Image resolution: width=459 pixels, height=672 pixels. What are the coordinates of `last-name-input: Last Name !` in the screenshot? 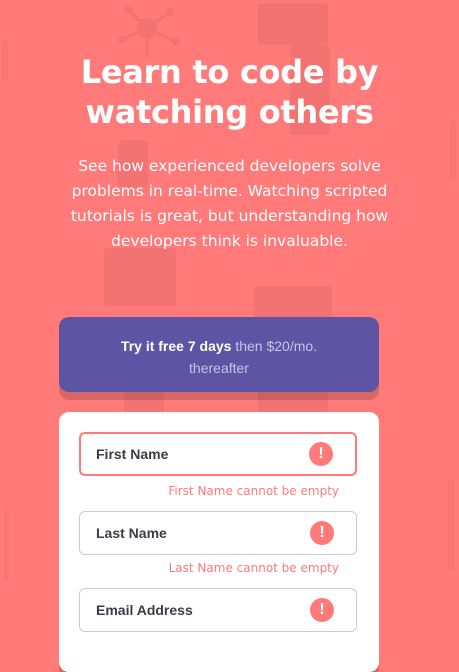 It's located at (218, 533).